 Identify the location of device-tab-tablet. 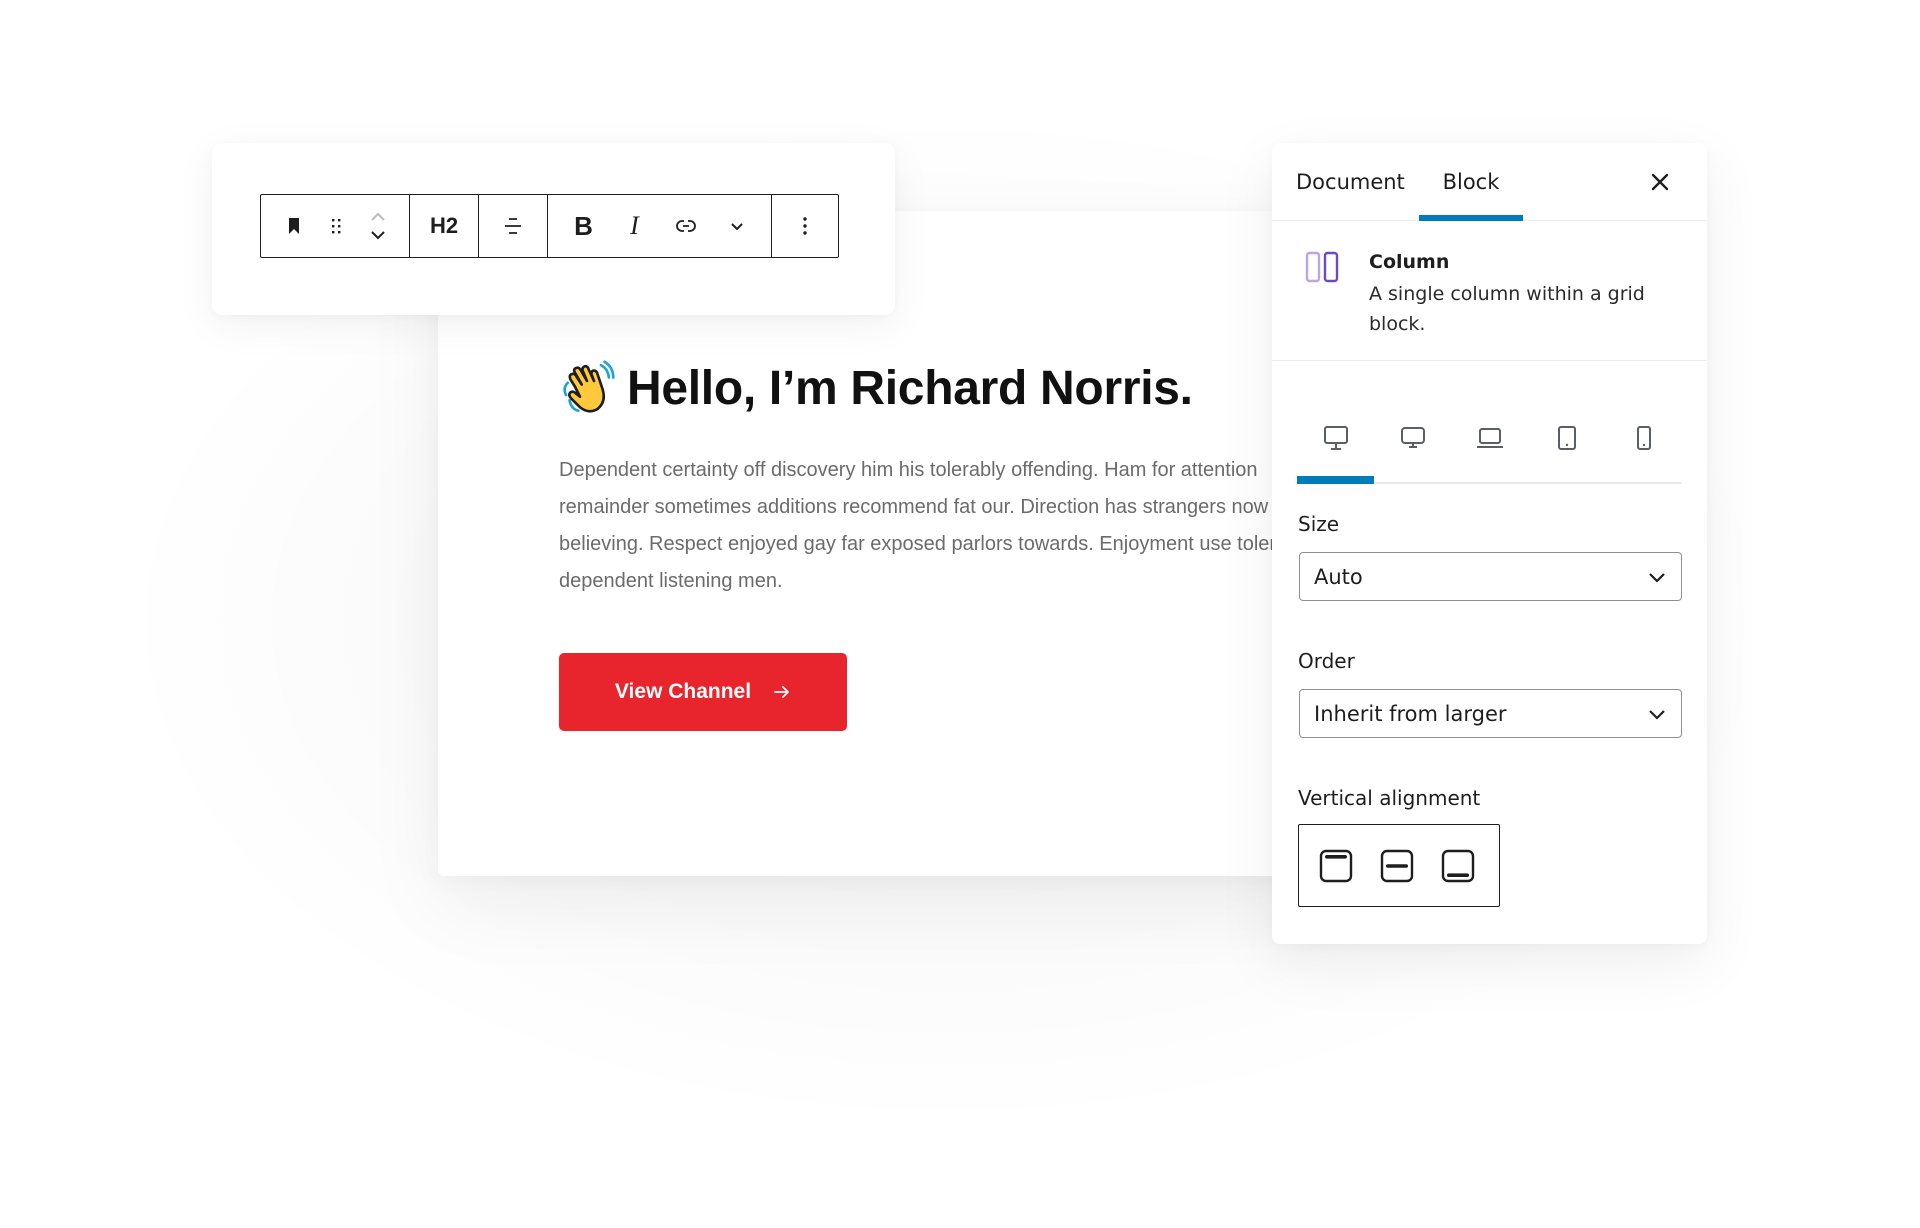
(1566, 445).